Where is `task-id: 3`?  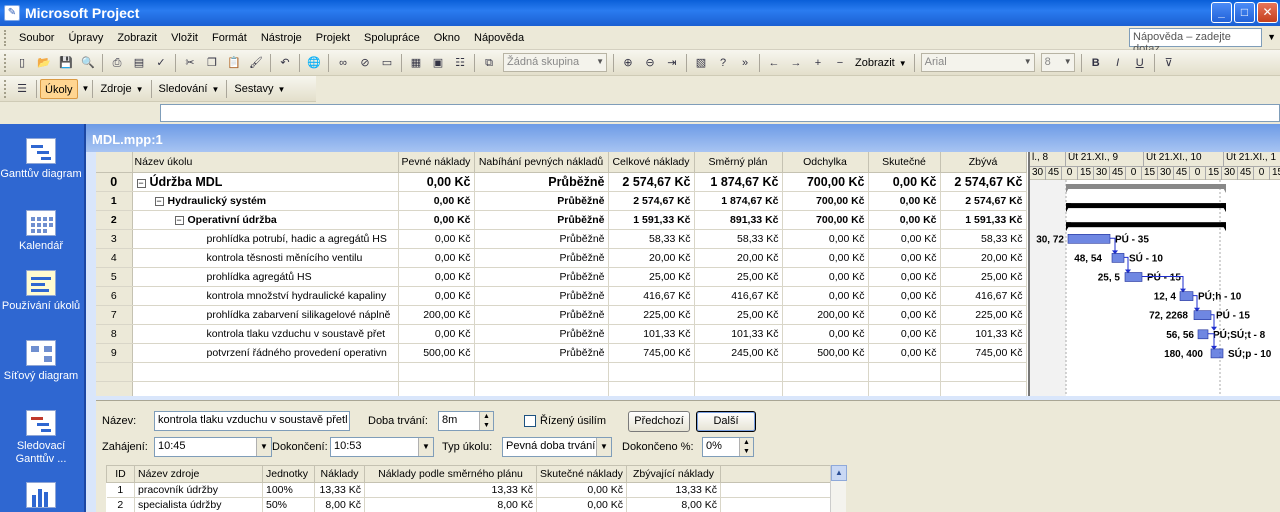 task-id: 3 is located at coordinates (114, 239).